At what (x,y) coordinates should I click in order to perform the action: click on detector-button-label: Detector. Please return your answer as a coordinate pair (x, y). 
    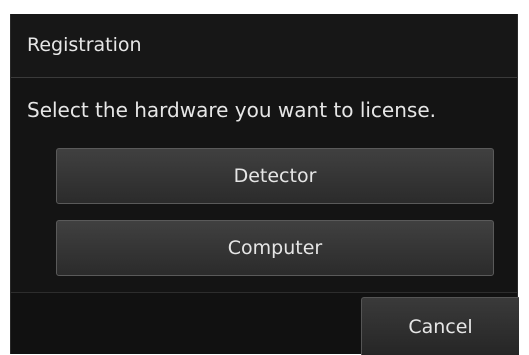
    Looking at the image, I should click on (275, 176).